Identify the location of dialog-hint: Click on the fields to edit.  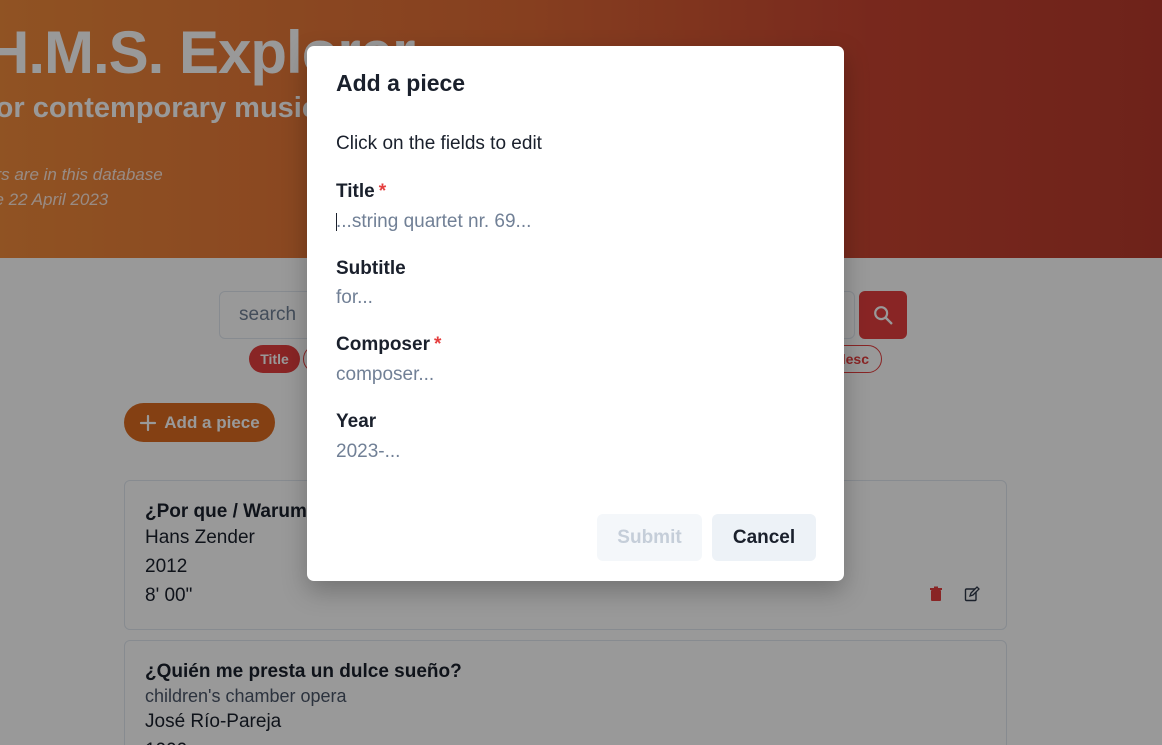
(439, 143).